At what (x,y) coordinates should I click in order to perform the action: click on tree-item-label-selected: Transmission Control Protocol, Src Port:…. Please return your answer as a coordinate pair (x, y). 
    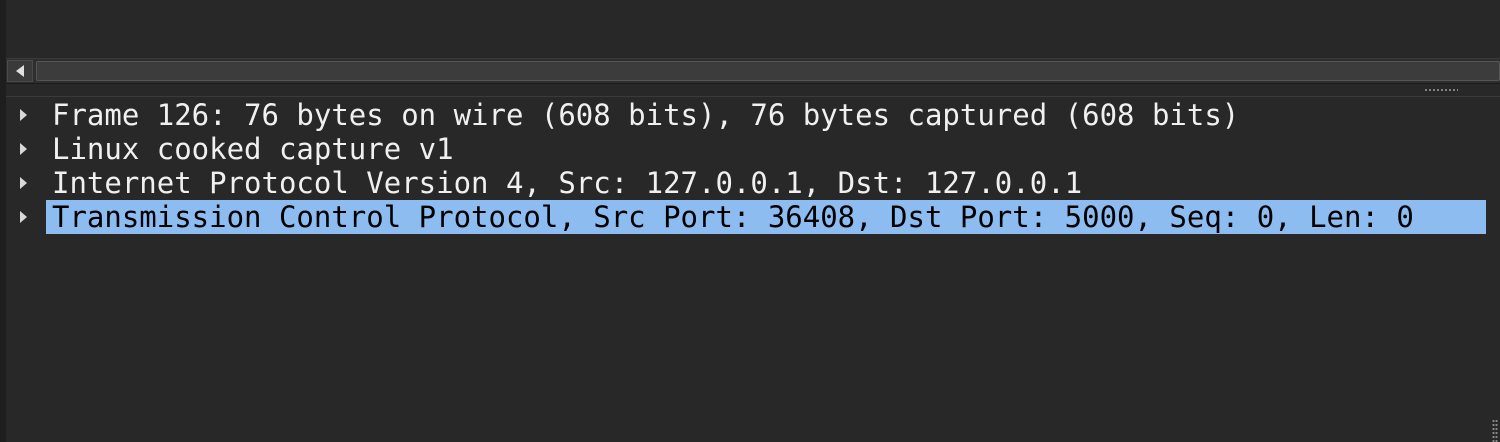
    Looking at the image, I should click on (766, 217).